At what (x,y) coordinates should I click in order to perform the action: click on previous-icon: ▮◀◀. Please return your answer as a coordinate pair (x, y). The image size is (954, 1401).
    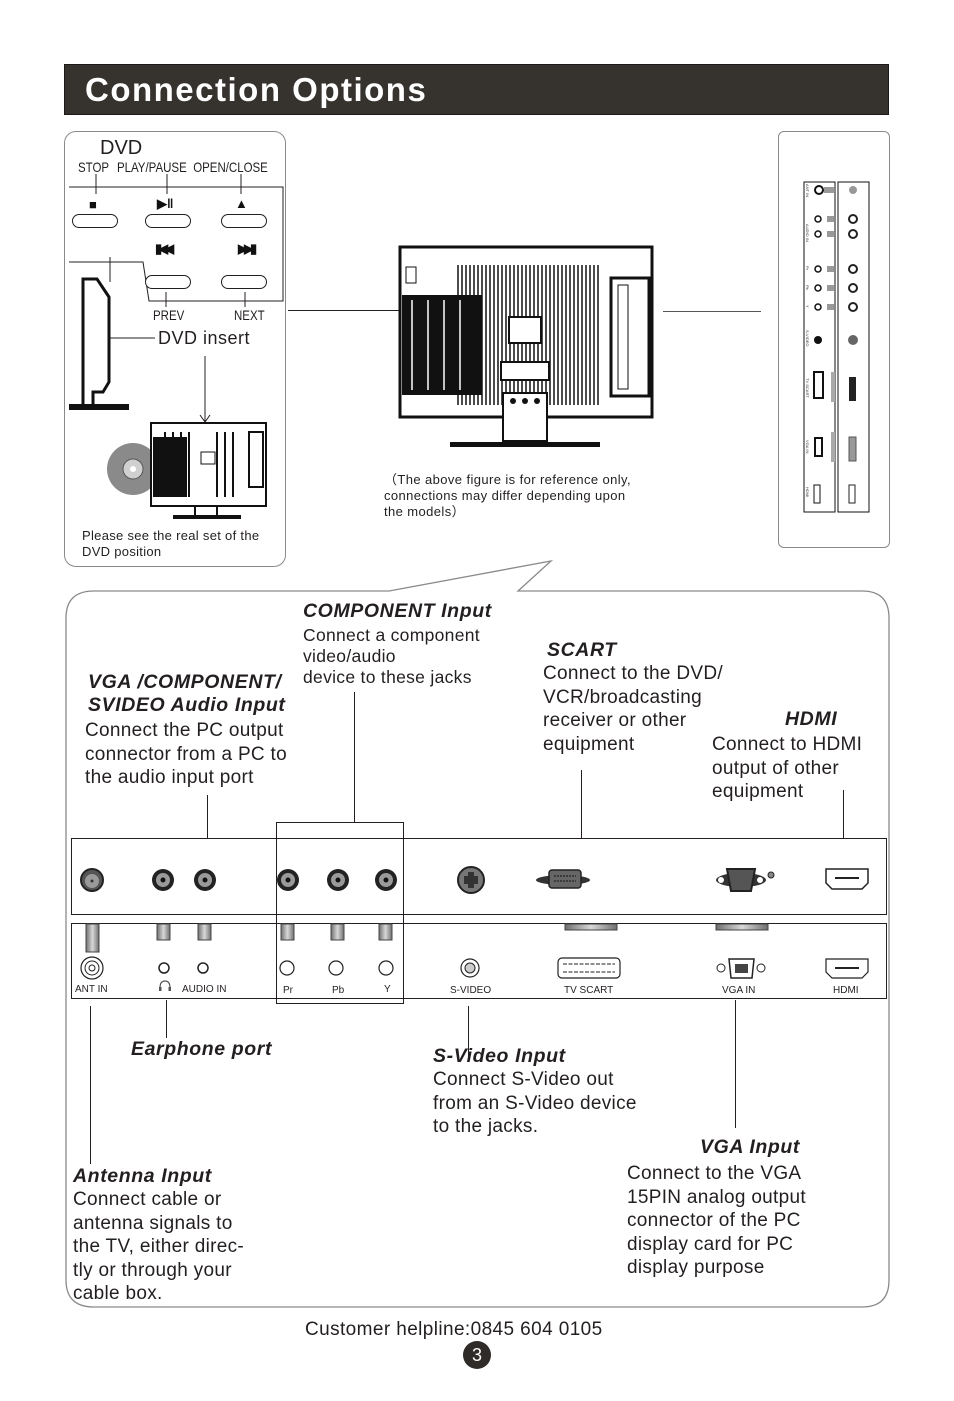
    Looking at the image, I should click on (164, 248).